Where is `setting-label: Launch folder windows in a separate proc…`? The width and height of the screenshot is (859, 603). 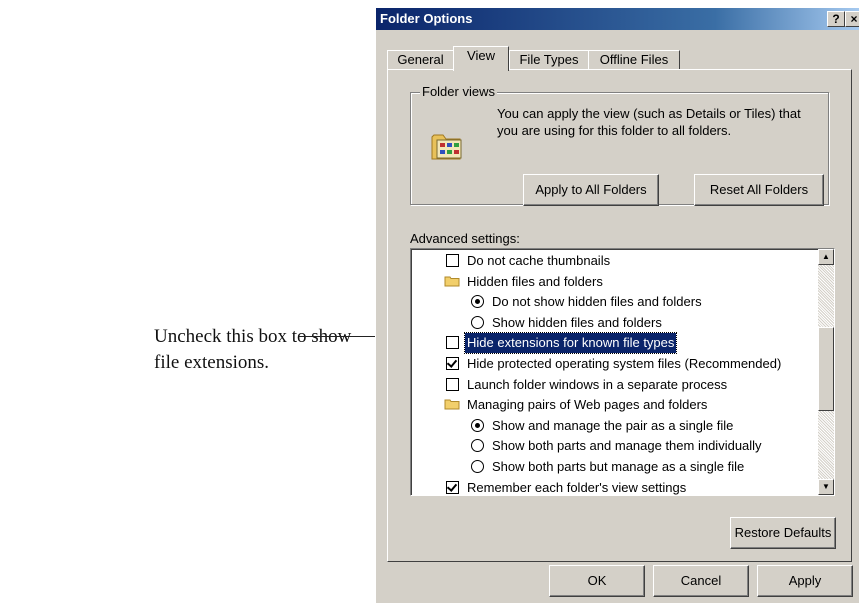 setting-label: Launch folder windows in a separate proc… is located at coordinates (597, 384).